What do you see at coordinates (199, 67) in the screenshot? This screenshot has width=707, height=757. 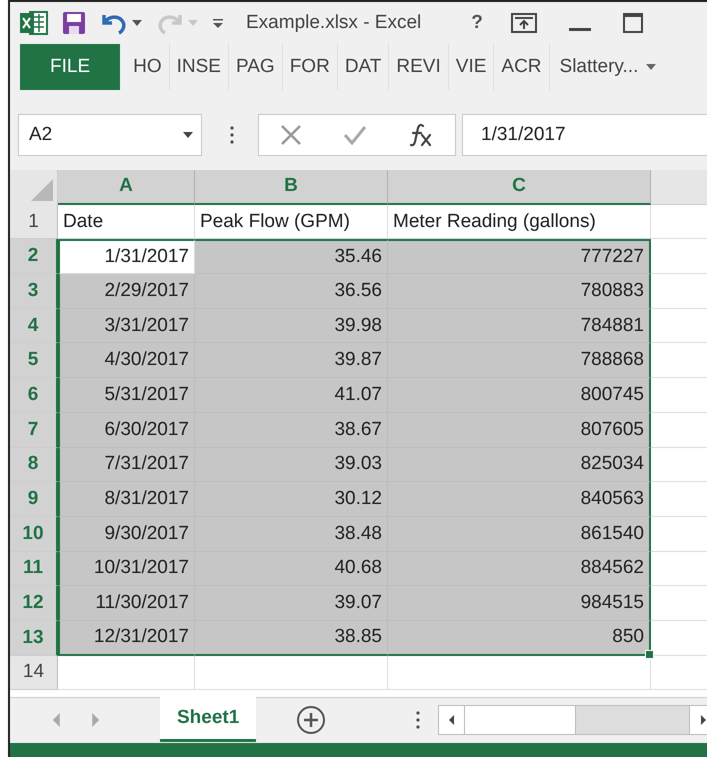 I see `ribbon-tab: INSE` at bounding box center [199, 67].